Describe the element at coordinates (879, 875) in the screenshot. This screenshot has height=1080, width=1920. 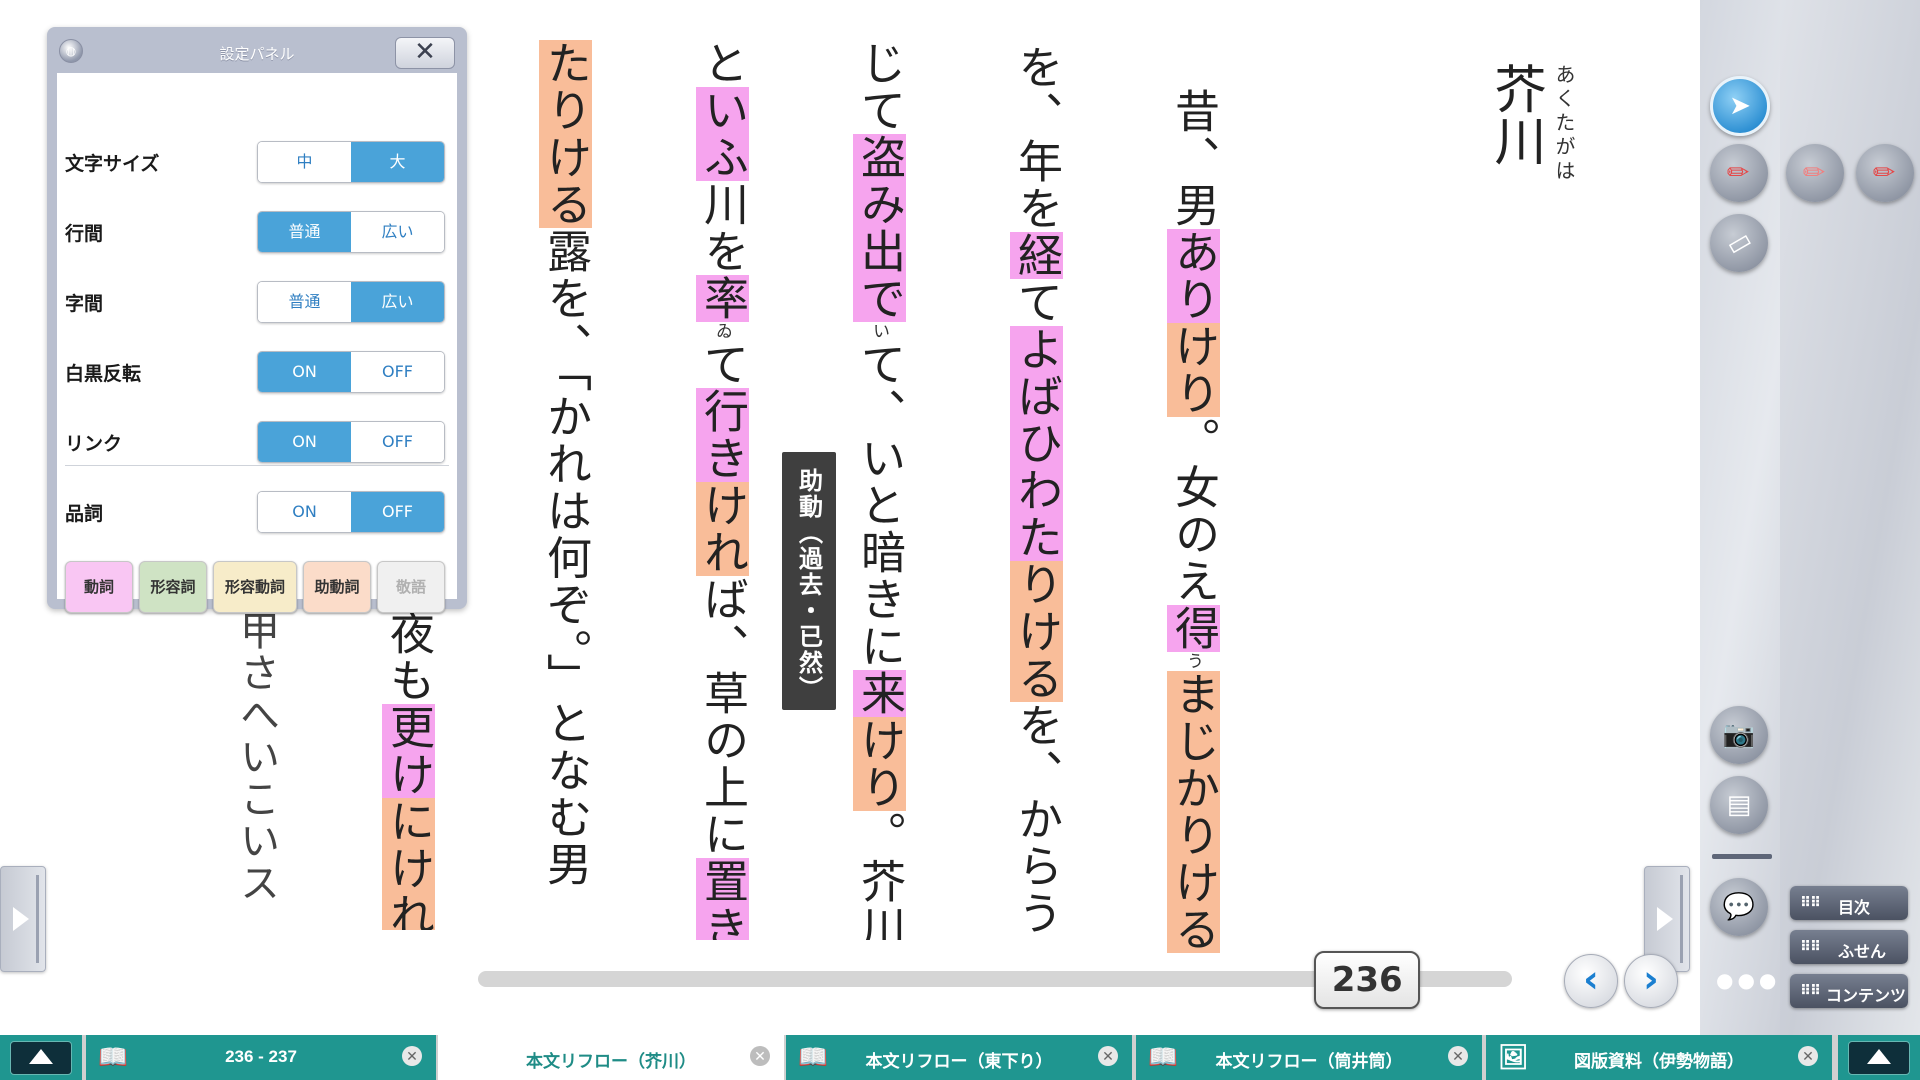
I see `text-segment: 。芥川` at that location.